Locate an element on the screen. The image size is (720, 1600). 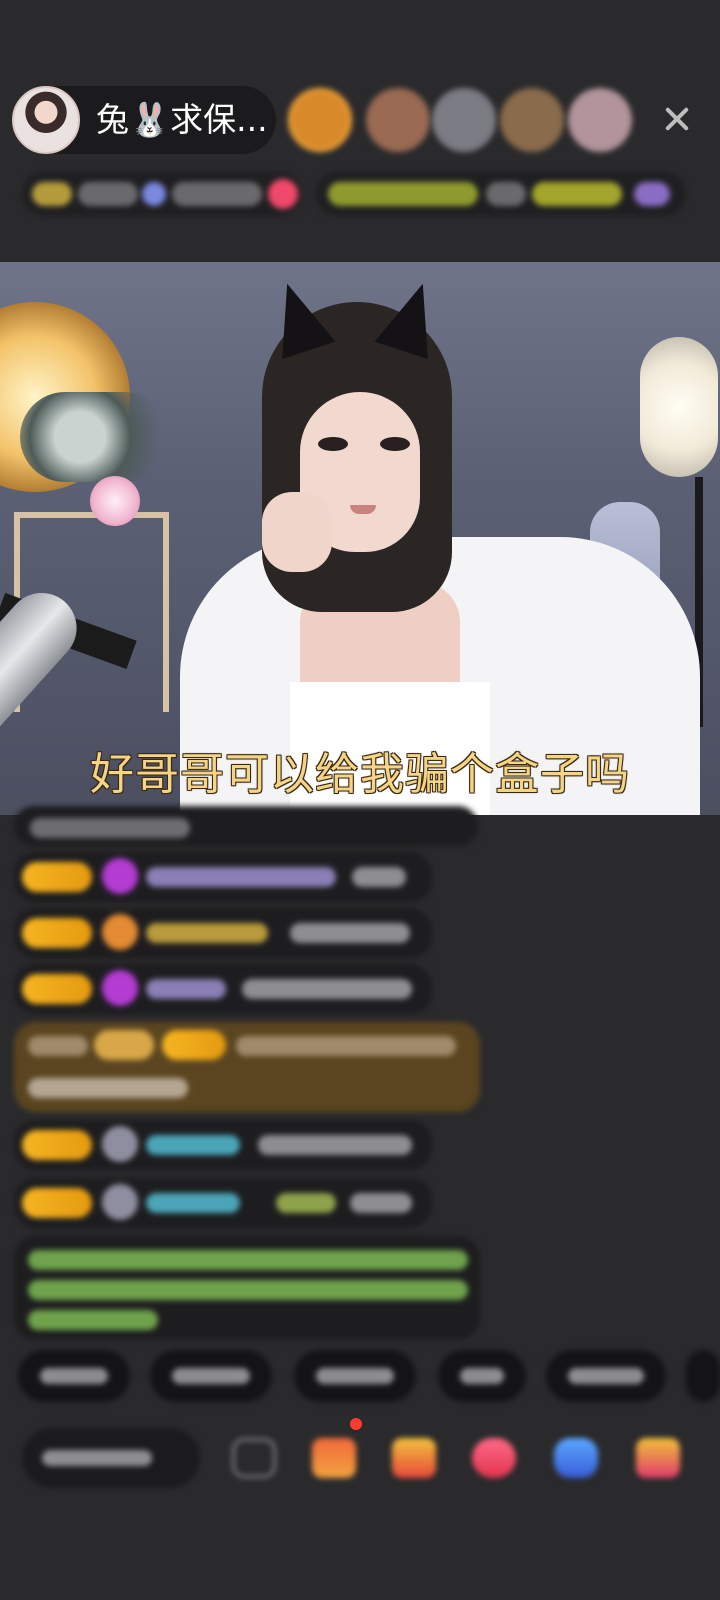
eye-left is located at coordinates (333, 444).